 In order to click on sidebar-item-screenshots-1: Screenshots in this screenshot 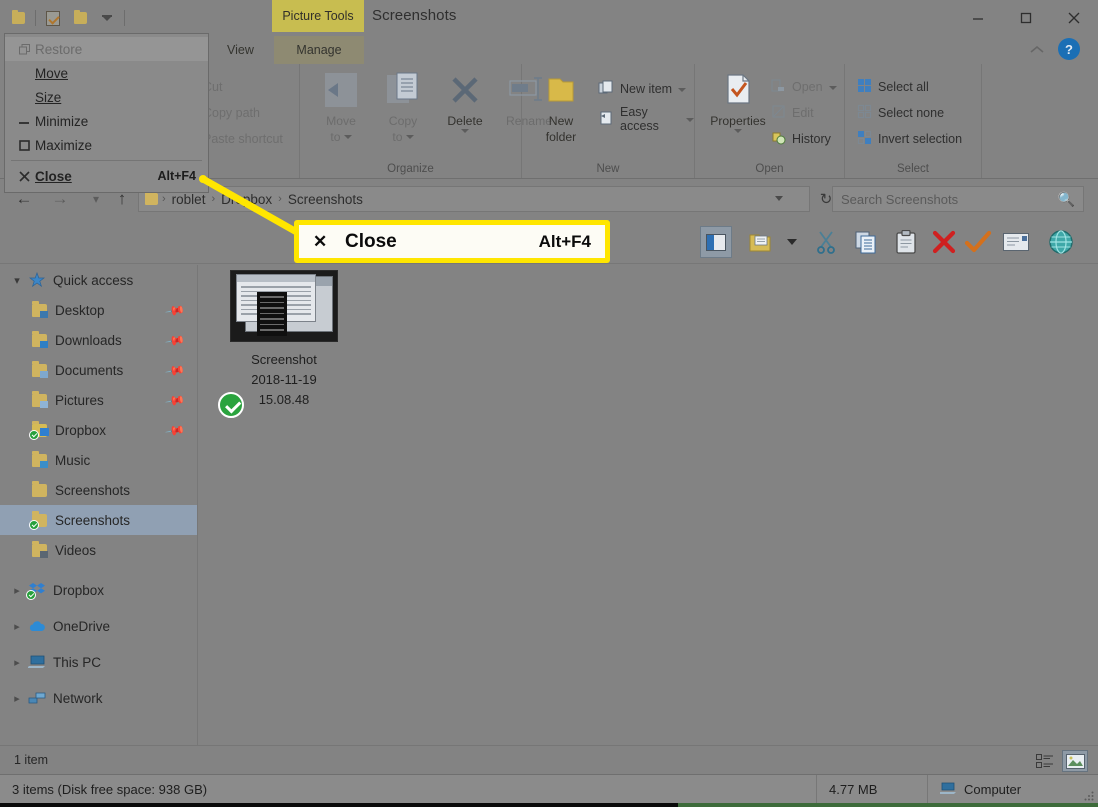, I will do `click(98, 490)`.